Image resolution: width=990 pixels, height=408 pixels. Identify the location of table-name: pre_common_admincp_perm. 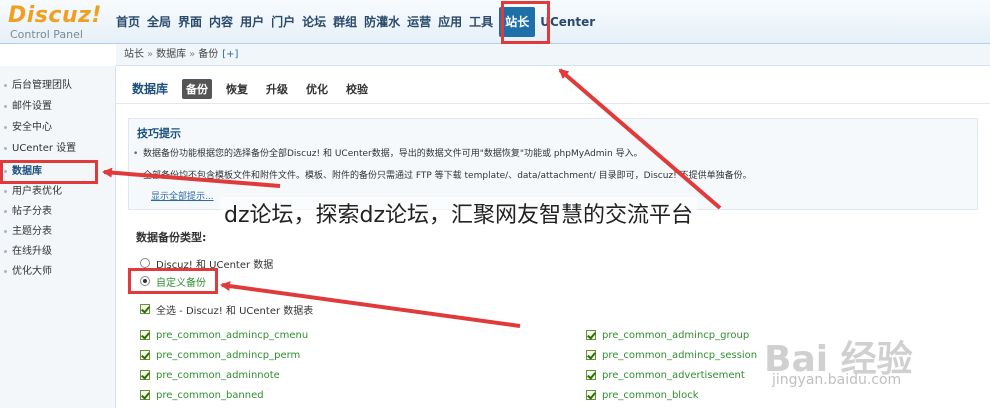
(228, 355).